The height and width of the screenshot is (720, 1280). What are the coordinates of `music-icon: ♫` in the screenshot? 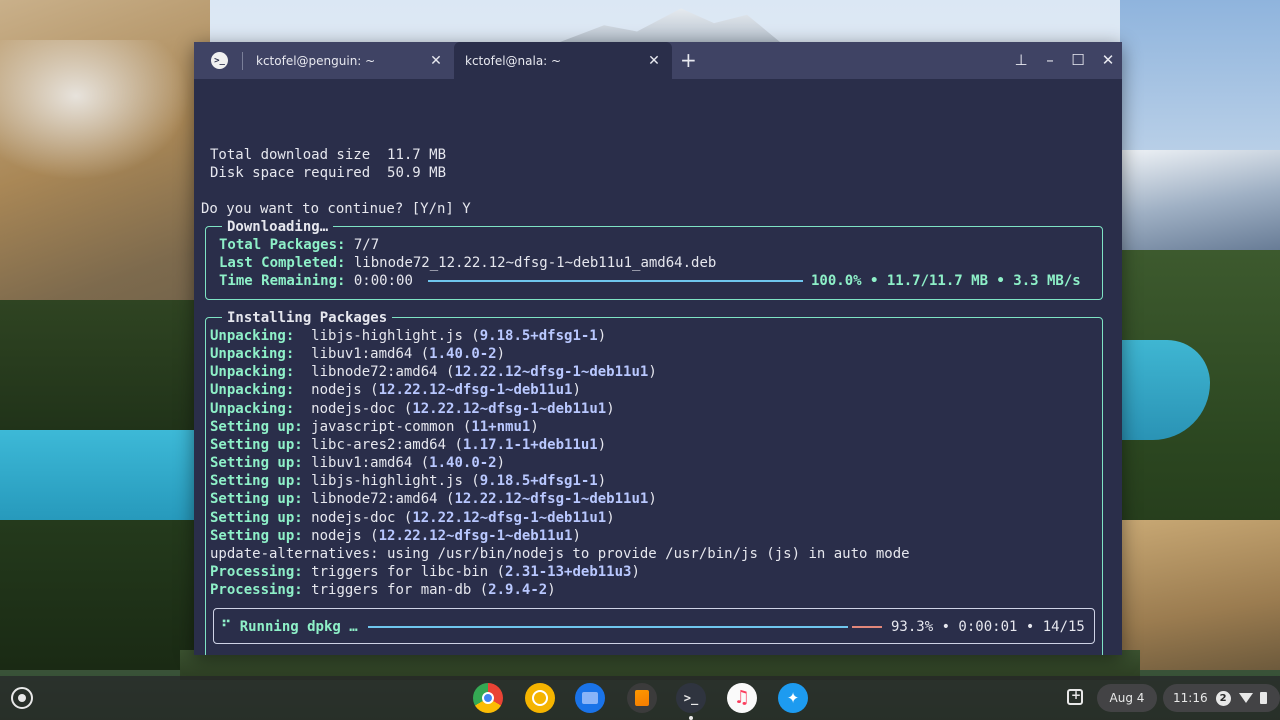 It's located at (742, 698).